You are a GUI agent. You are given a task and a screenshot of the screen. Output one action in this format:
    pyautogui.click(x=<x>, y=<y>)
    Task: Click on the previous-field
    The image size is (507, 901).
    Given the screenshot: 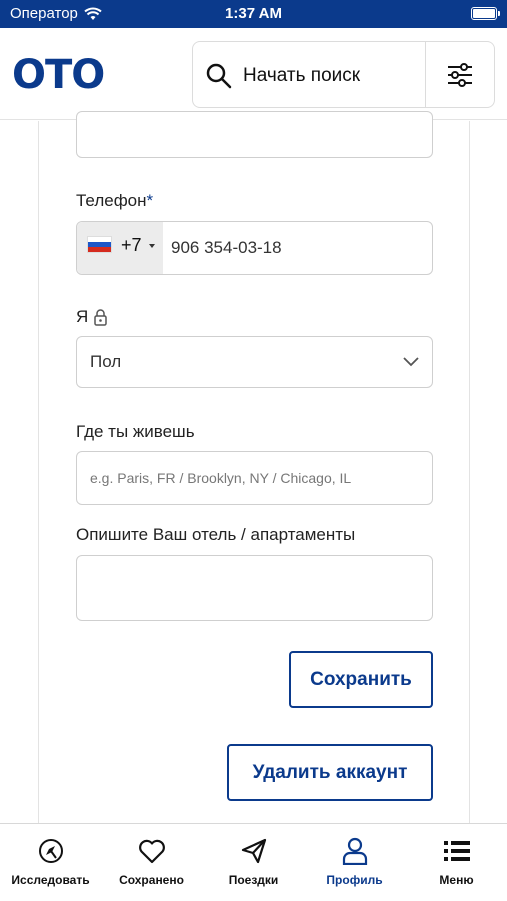 What is the action you would take?
    pyautogui.click(x=254, y=134)
    